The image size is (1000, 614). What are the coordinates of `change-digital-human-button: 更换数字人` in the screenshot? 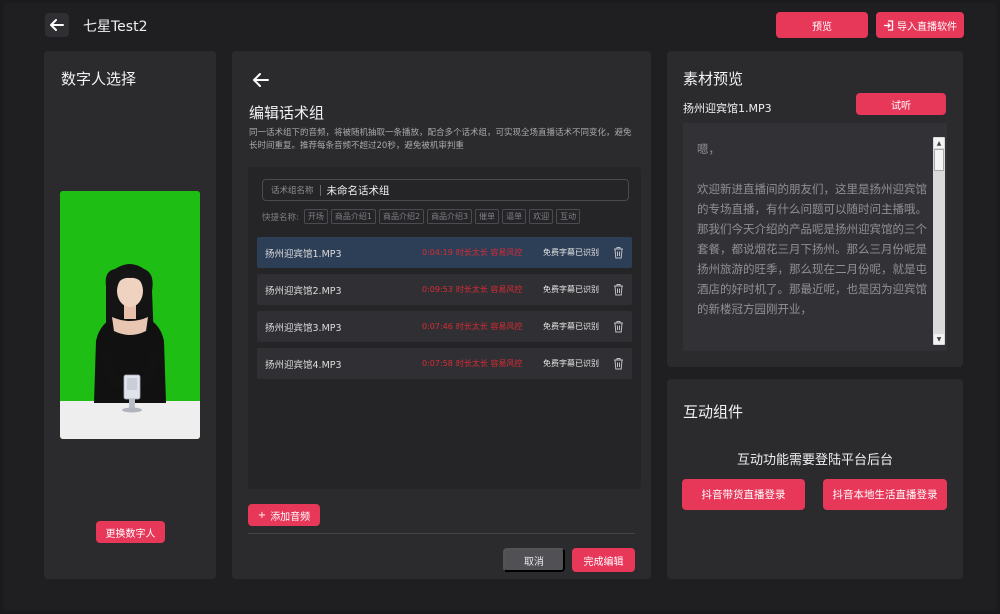 It's located at (130, 532).